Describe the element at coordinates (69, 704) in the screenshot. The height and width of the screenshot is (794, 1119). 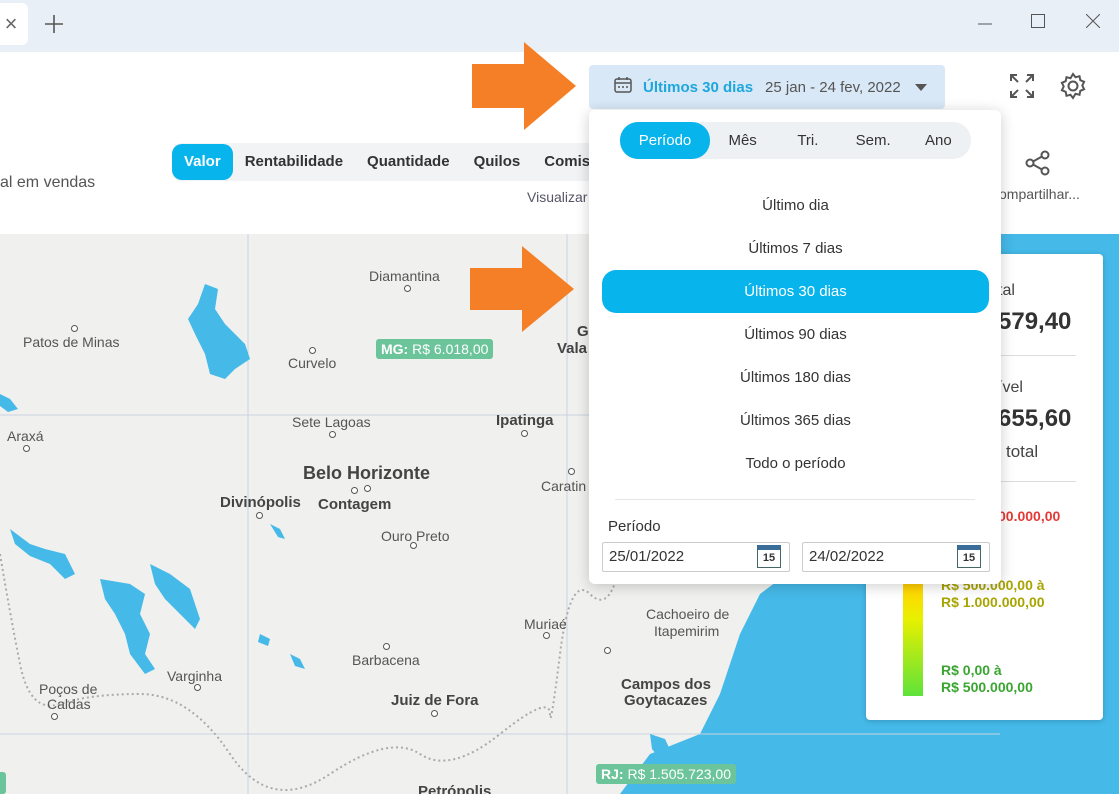
I see `city-label: Caldas` at that location.